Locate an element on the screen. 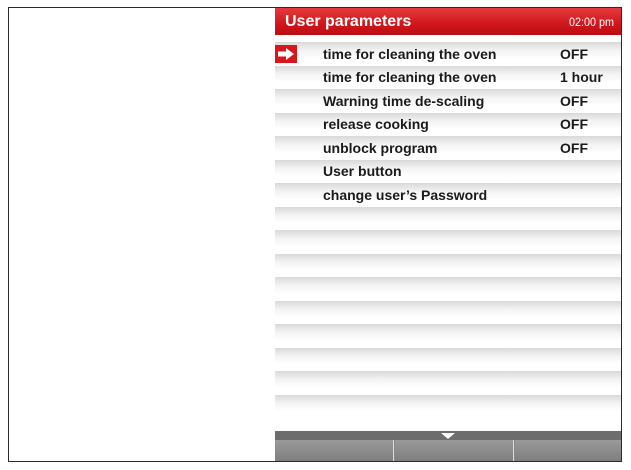 The width and height of the screenshot is (631, 470). list-item: time for cleaning the oven 1 hour is located at coordinates (448, 77).